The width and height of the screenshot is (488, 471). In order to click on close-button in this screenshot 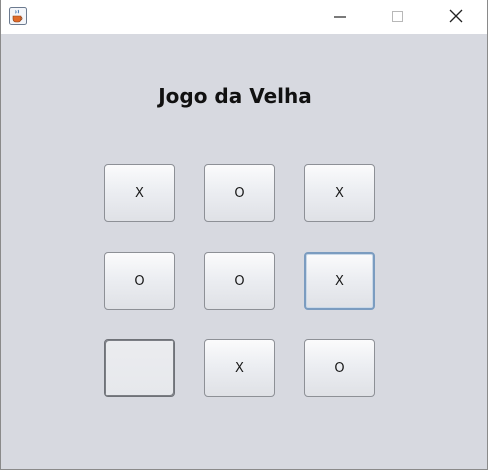, I will do `click(456, 17)`.